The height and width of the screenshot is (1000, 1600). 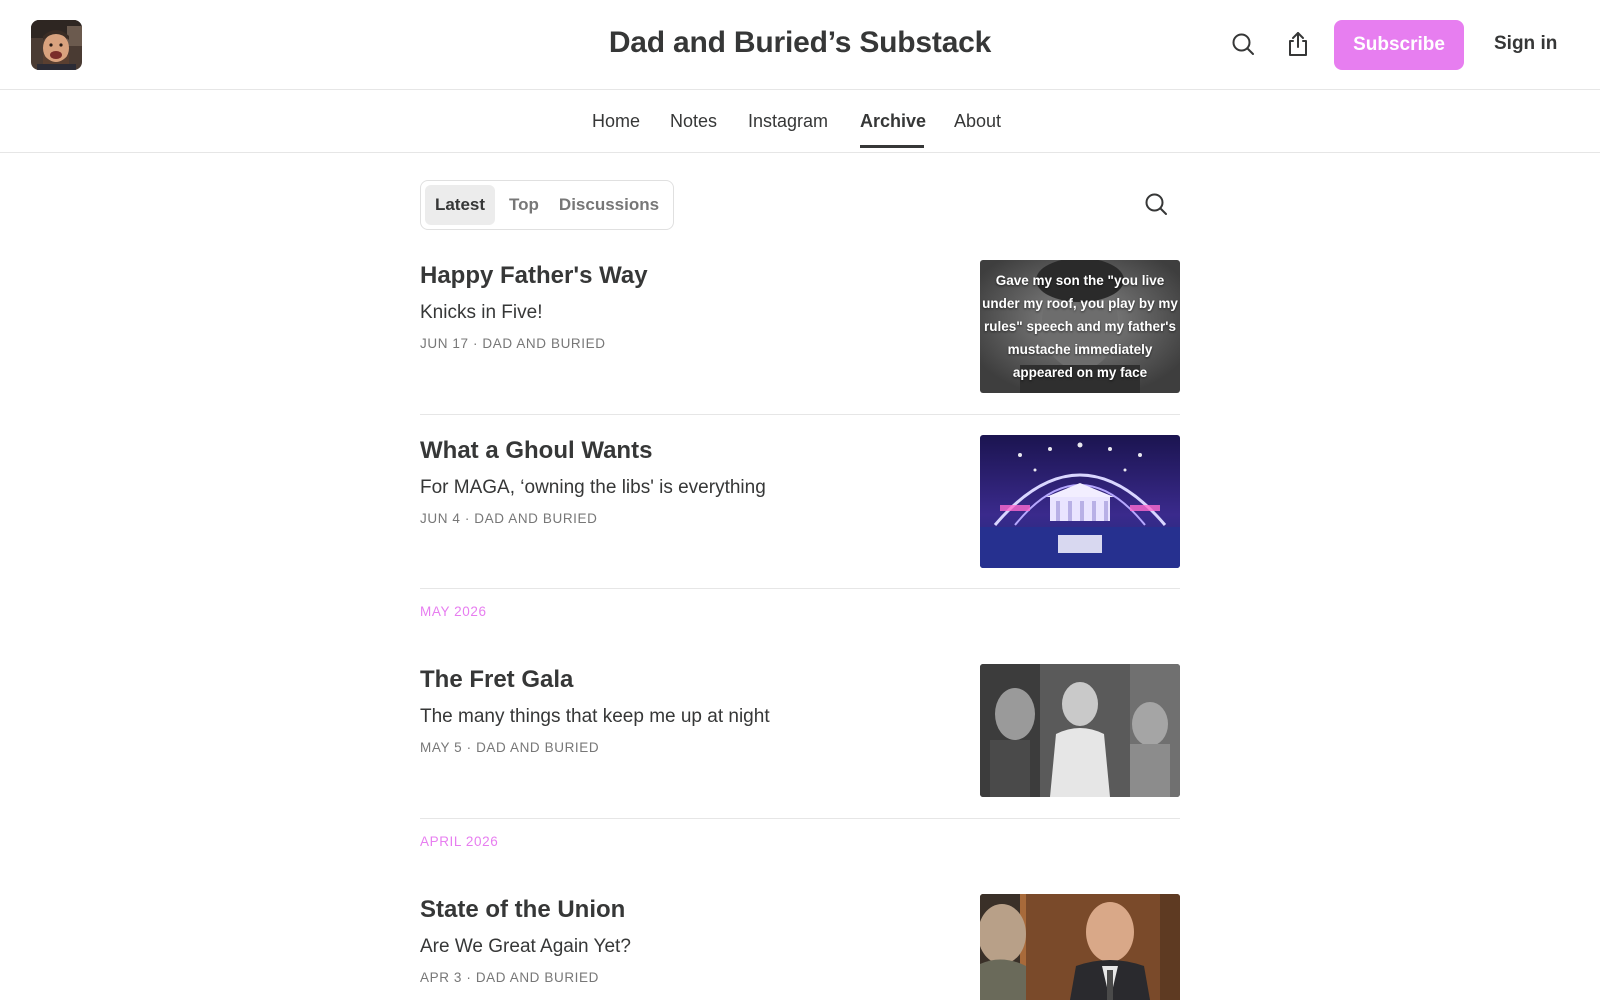 I want to click on post-meta: JUN 4 · DAD AND BURIED, so click(x=509, y=518).